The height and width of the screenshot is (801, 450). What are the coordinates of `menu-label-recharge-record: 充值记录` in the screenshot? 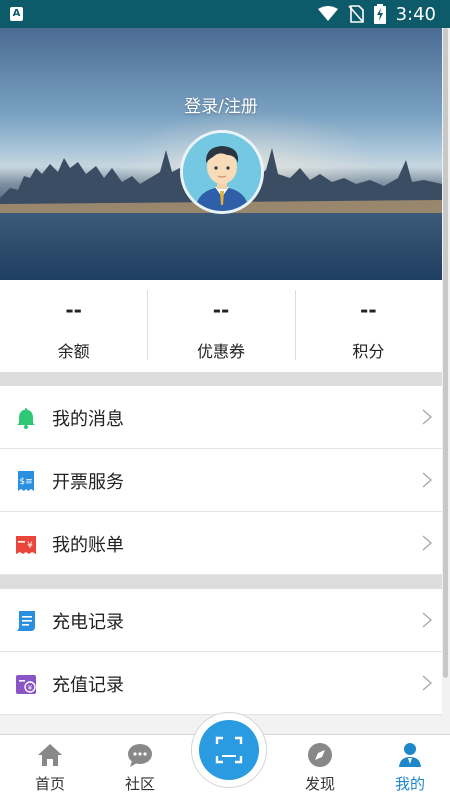 It's located at (88, 685).